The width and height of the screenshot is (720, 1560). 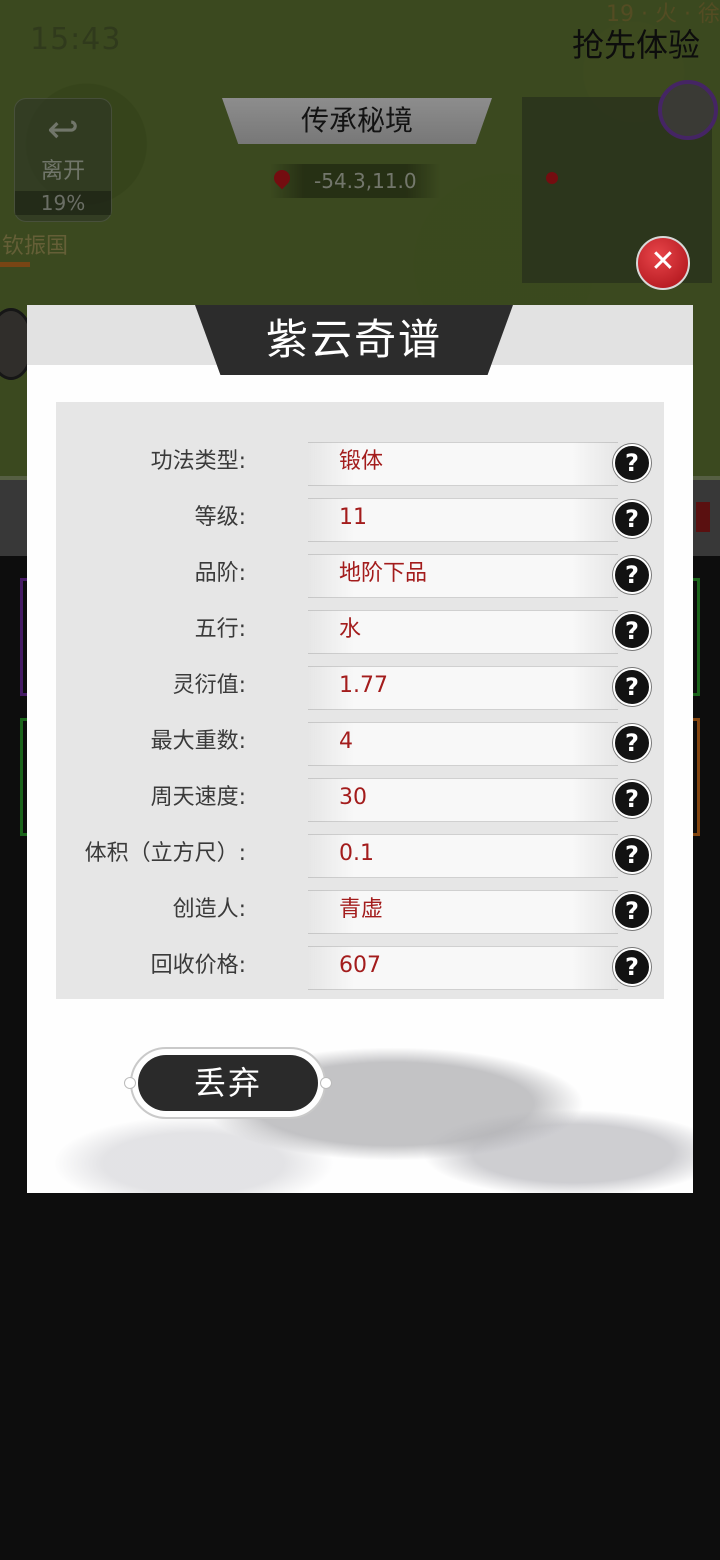 What do you see at coordinates (360, 1094) in the screenshot?
I see `ink-mountain-decoration` at bounding box center [360, 1094].